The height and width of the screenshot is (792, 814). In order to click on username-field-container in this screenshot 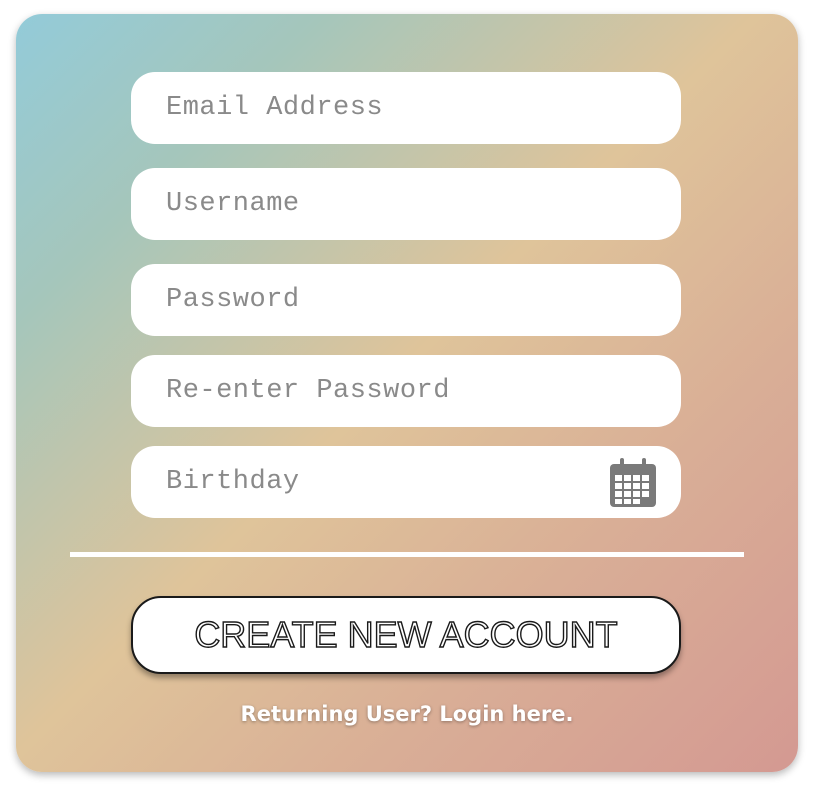, I will do `click(406, 204)`.